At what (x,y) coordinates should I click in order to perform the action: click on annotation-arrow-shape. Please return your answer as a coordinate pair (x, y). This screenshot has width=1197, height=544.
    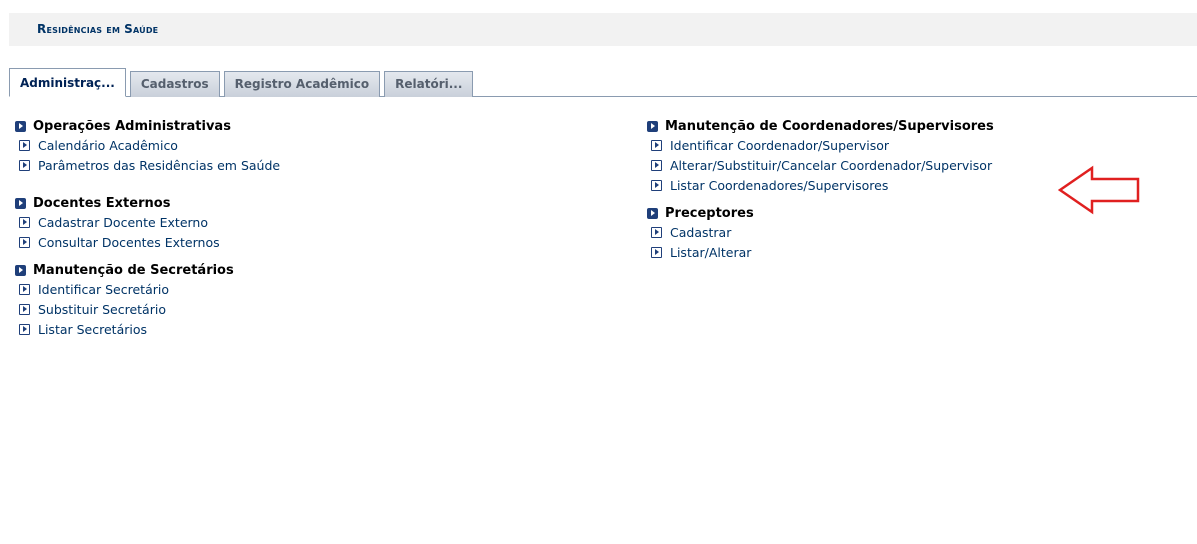
    Looking at the image, I should click on (1099, 190).